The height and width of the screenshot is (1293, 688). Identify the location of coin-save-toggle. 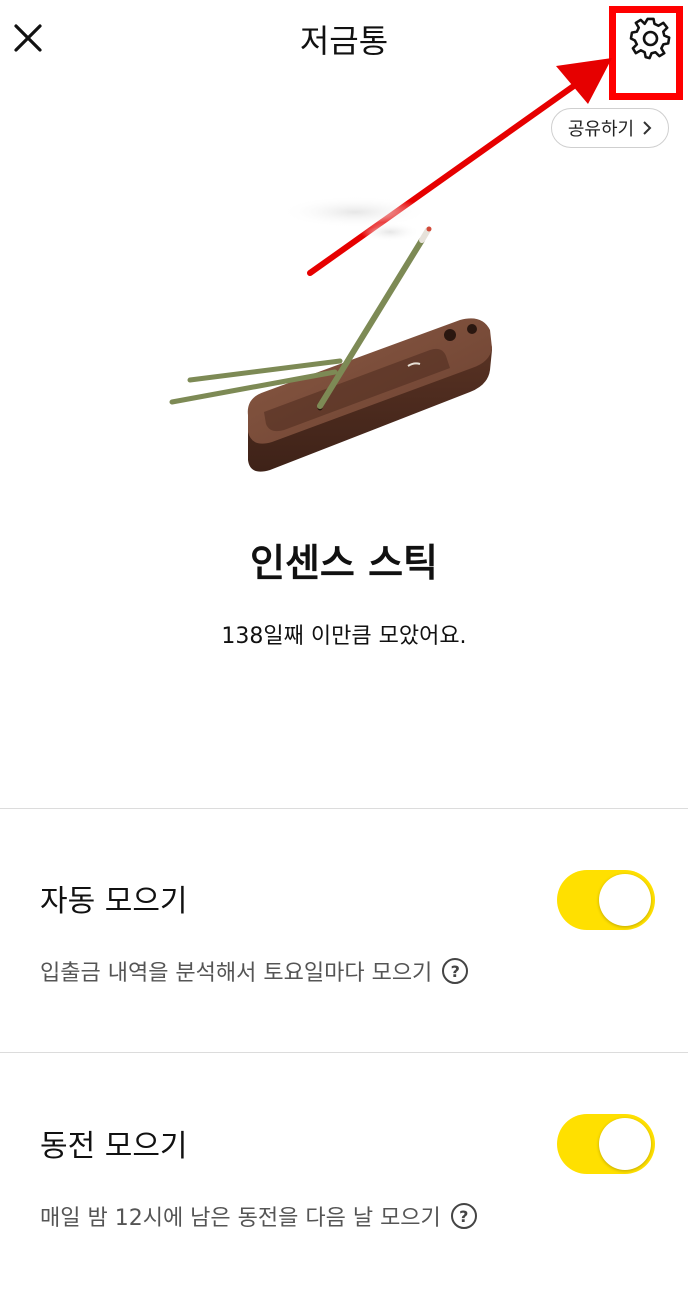
(606, 1144).